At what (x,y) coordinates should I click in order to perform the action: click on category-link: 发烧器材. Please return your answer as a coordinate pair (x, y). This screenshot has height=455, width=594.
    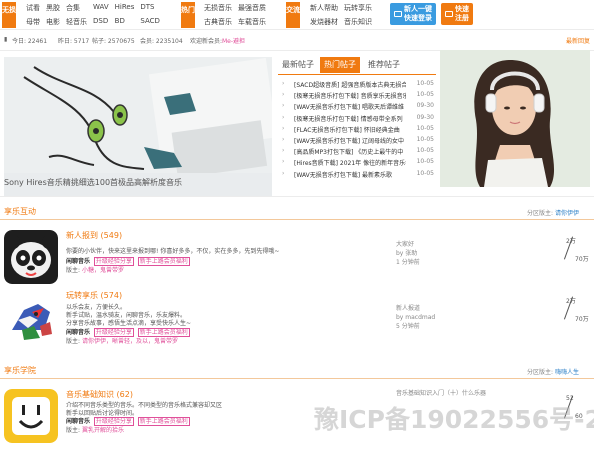
    Looking at the image, I should click on (324, 22).